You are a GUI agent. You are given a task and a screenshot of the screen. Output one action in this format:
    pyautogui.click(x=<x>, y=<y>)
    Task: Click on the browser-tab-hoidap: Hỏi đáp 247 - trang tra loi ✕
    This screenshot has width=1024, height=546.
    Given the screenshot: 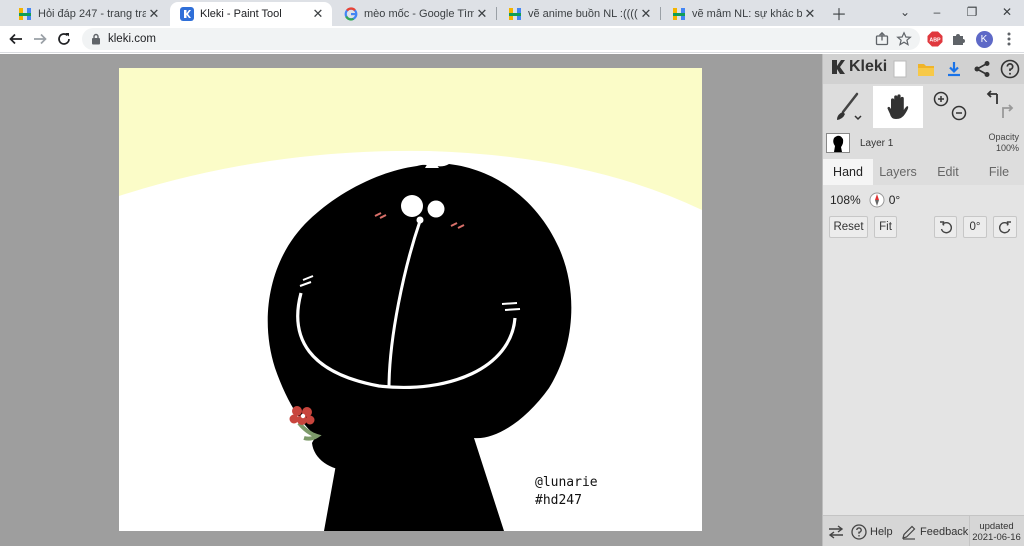 What is the action you would take?
    pyautogui.click(x=88, y=14)
    